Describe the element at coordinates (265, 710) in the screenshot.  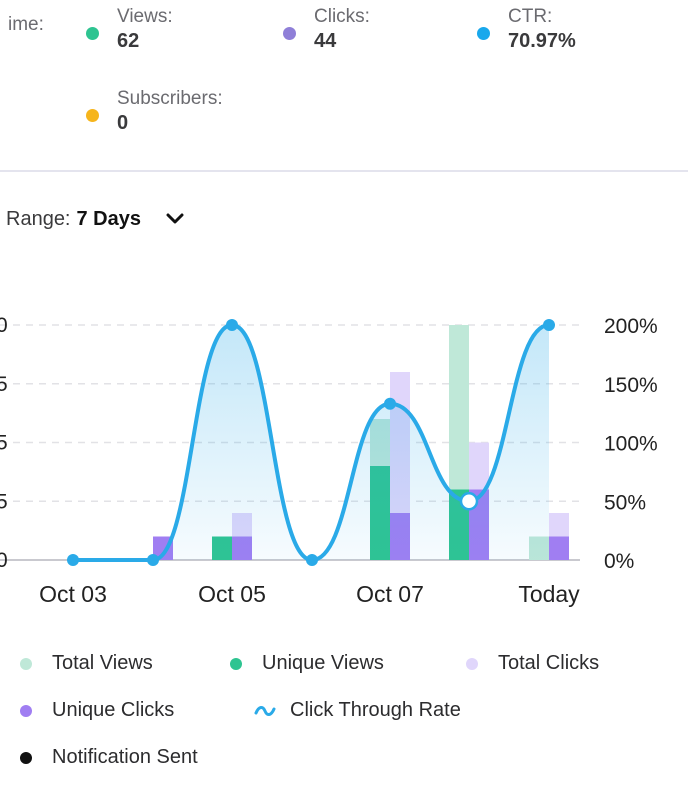
I see `wave-icon` at that location.